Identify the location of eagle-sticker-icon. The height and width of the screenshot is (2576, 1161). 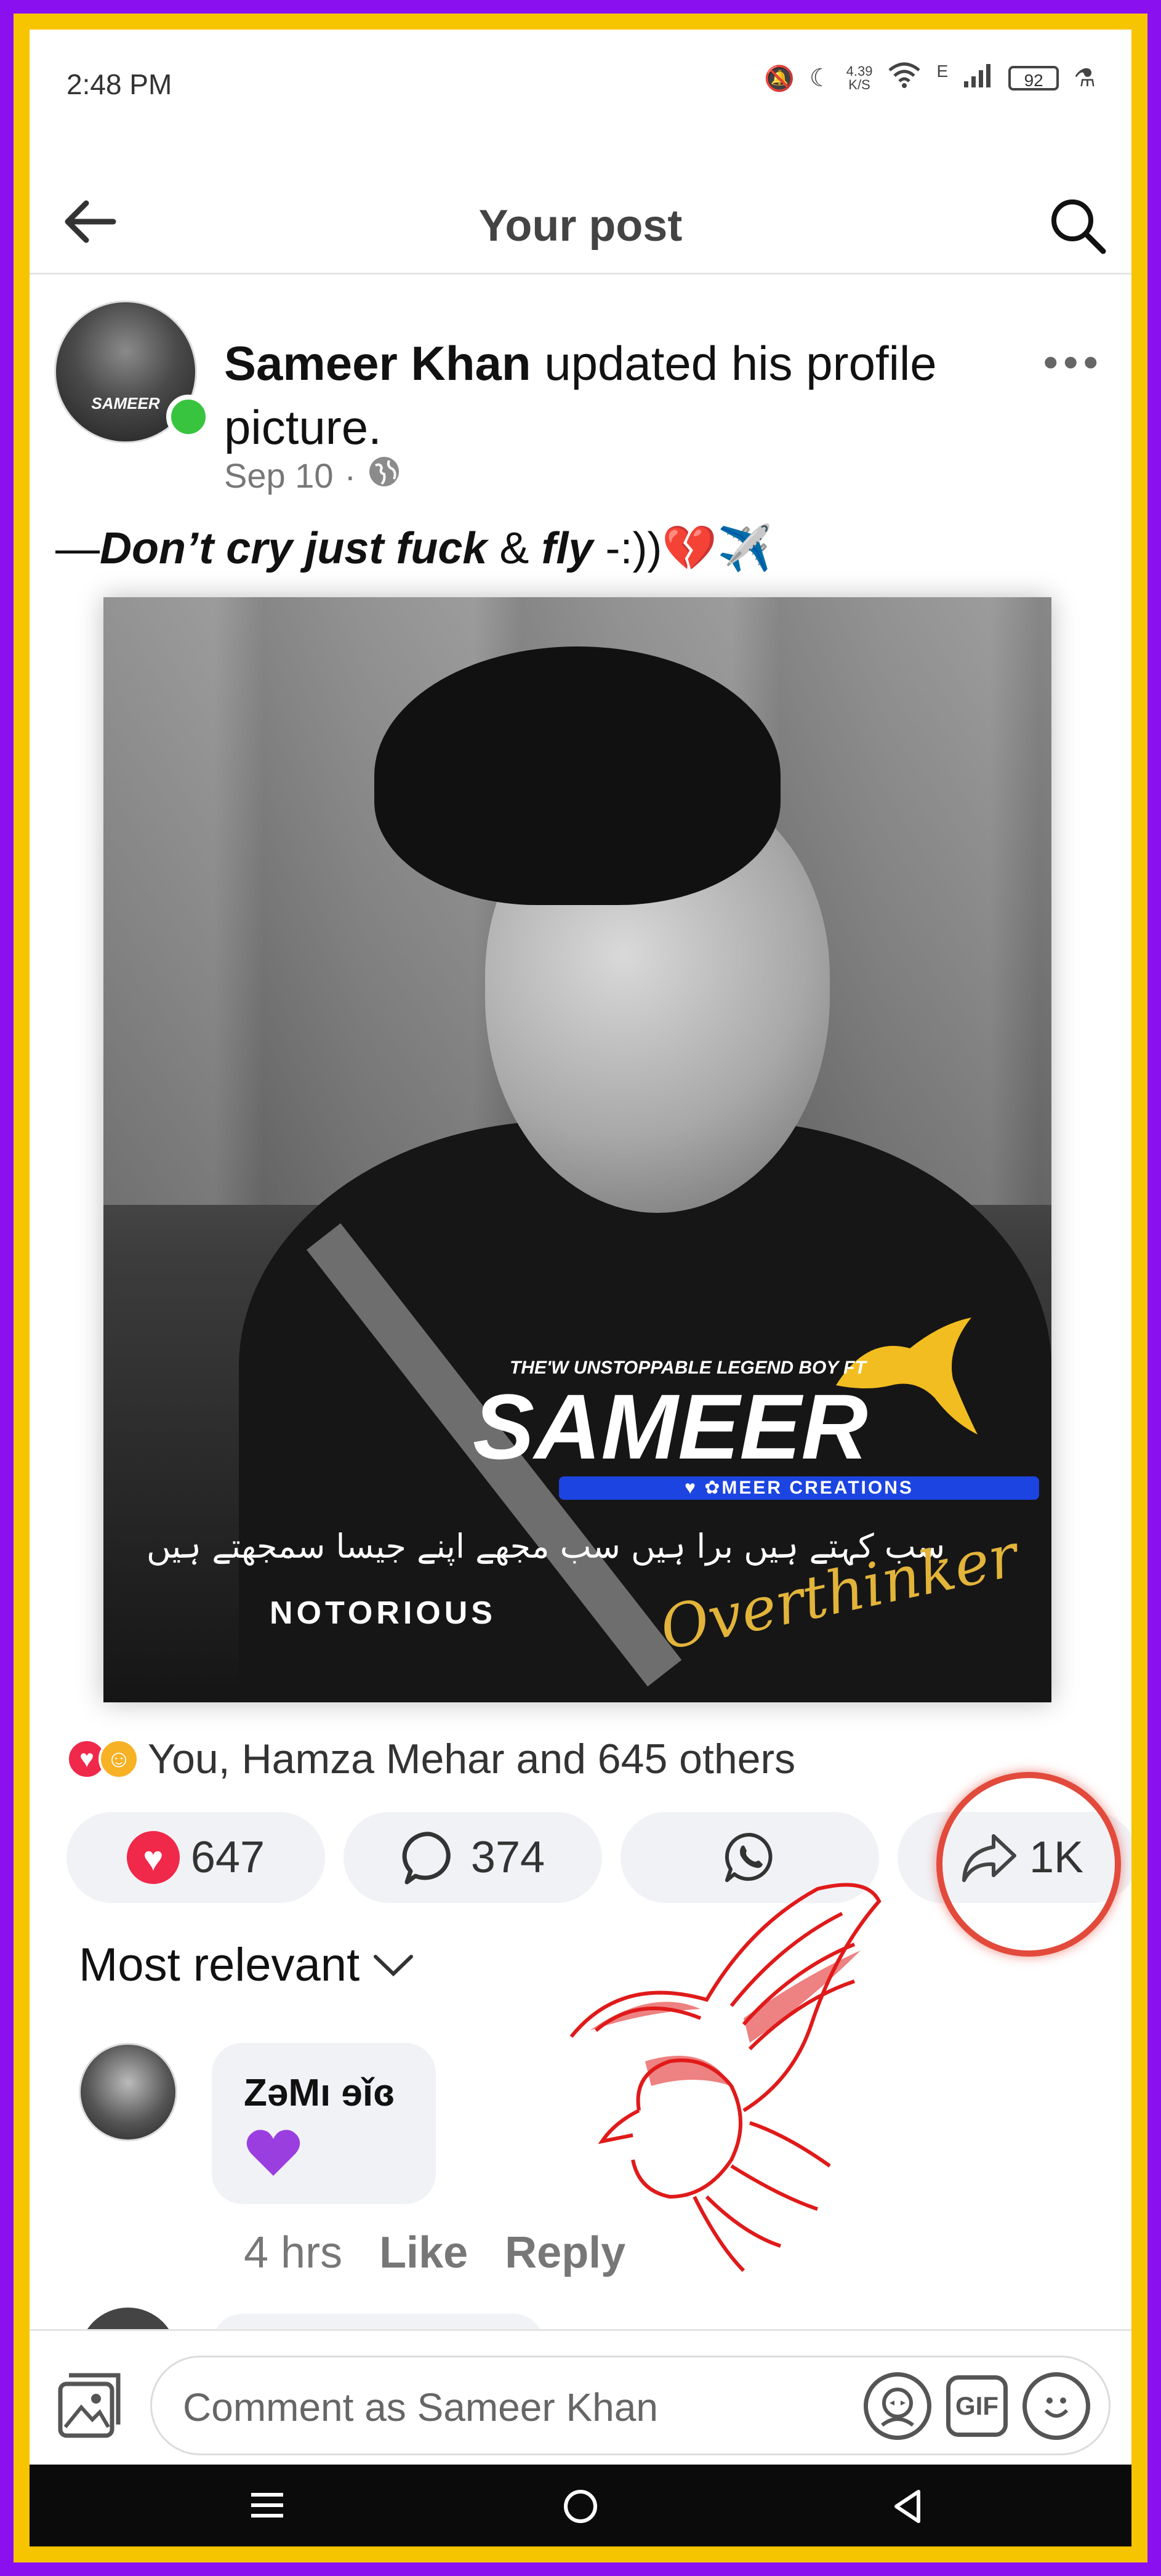
(725, 2077).